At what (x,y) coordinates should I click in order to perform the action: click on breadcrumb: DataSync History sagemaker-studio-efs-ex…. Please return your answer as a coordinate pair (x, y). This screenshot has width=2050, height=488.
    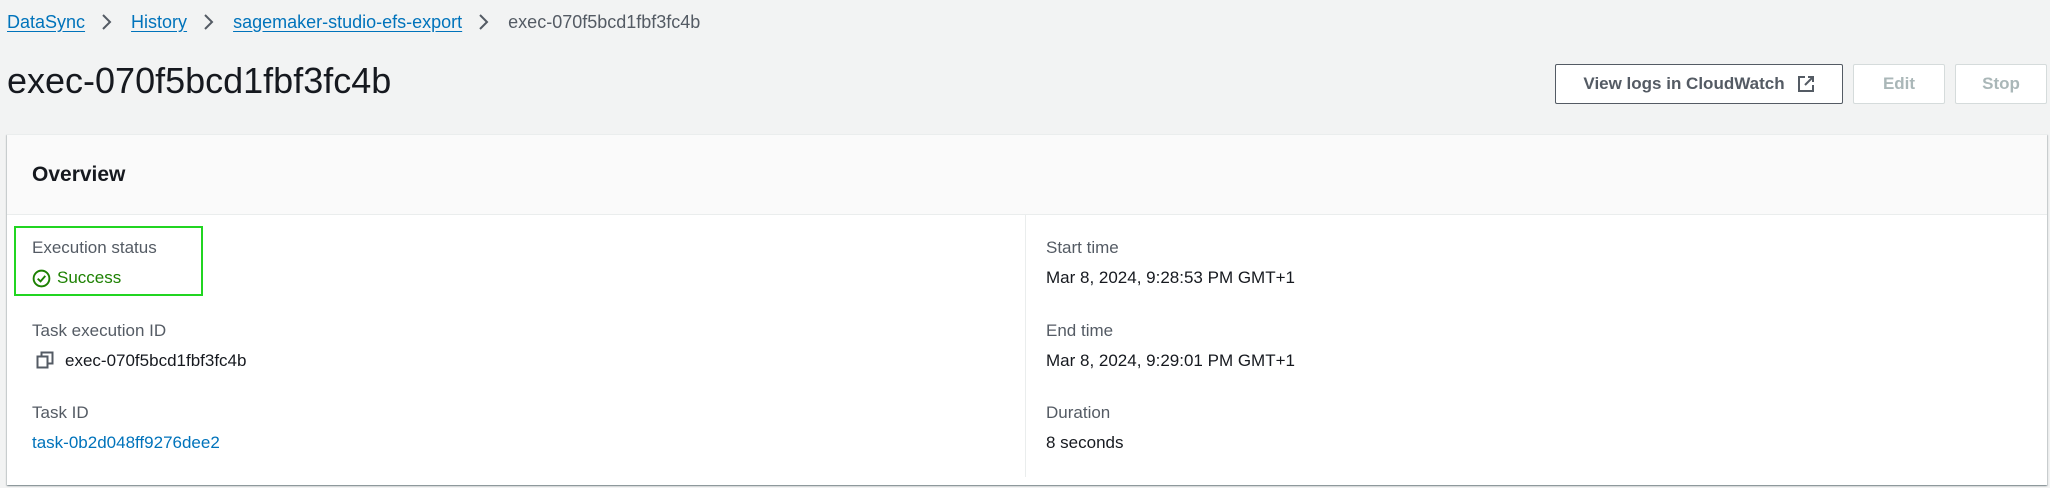
    Looking at the image, I should click on (353, 22).